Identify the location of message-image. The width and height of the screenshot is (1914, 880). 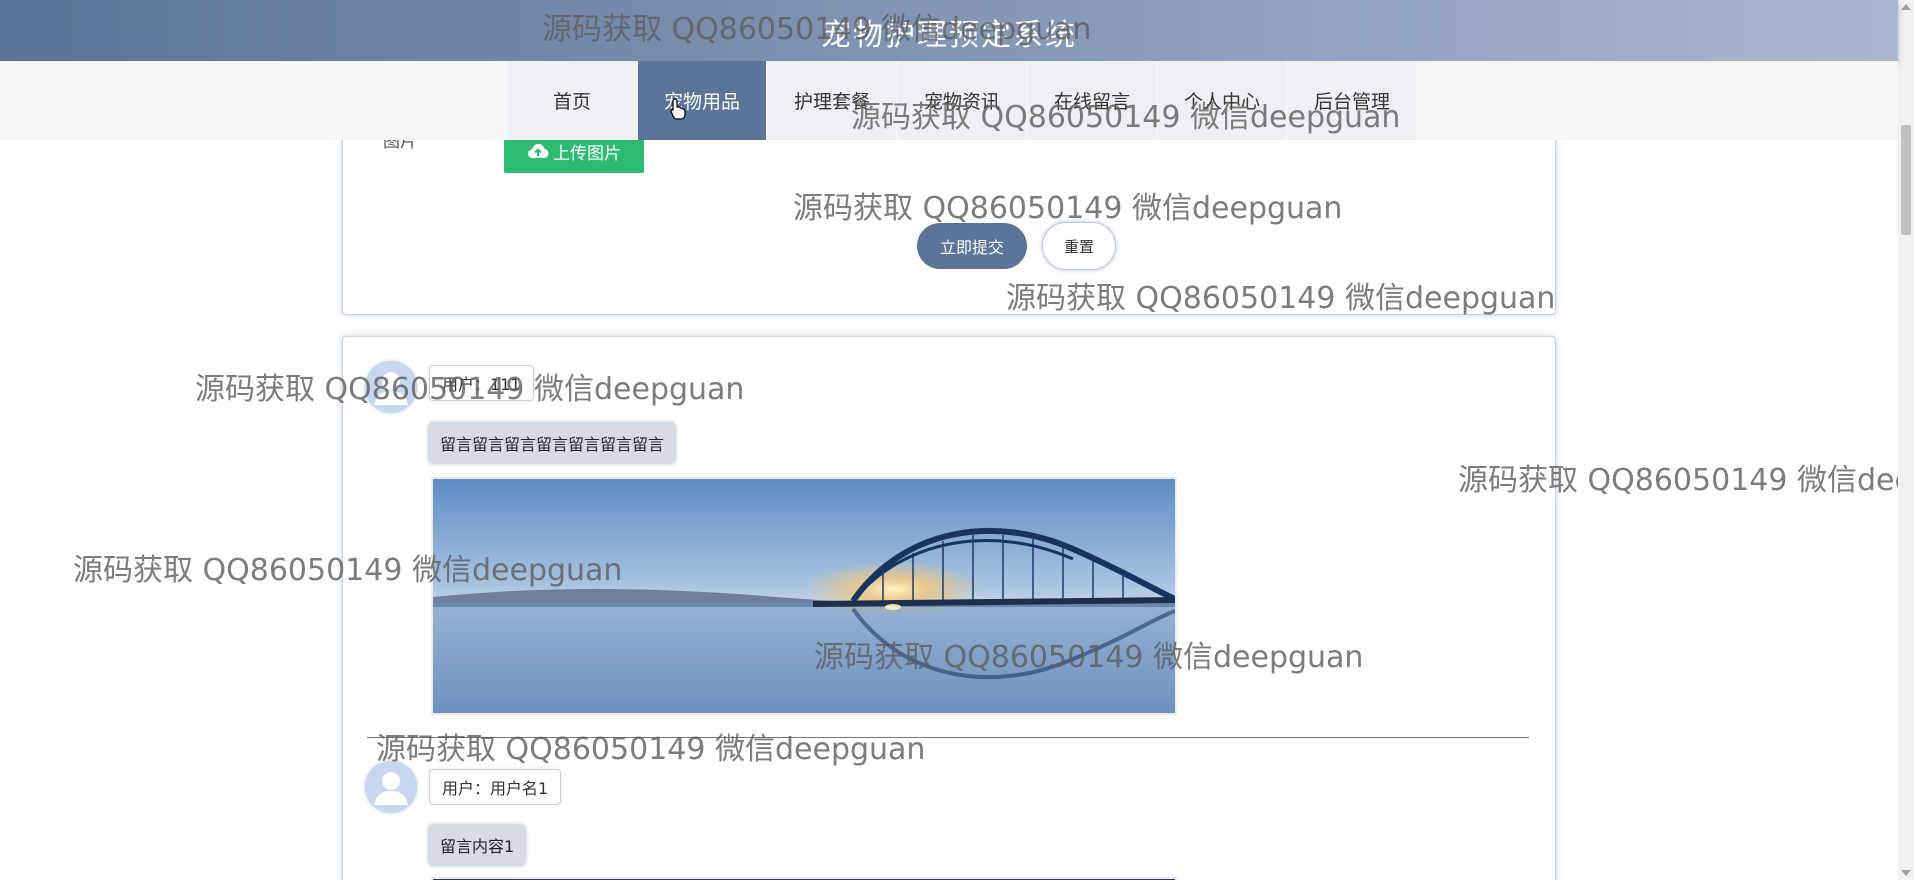
(804, 596).